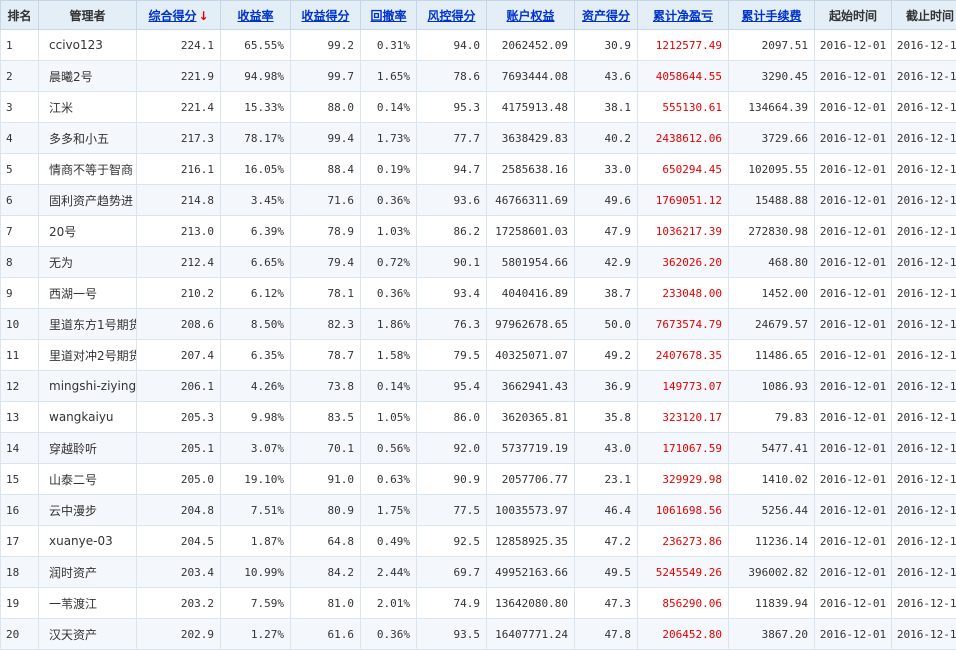 The image size is (956, 650). I want to click on cell-manager: 固利资产趋势进, so click(88, 200).